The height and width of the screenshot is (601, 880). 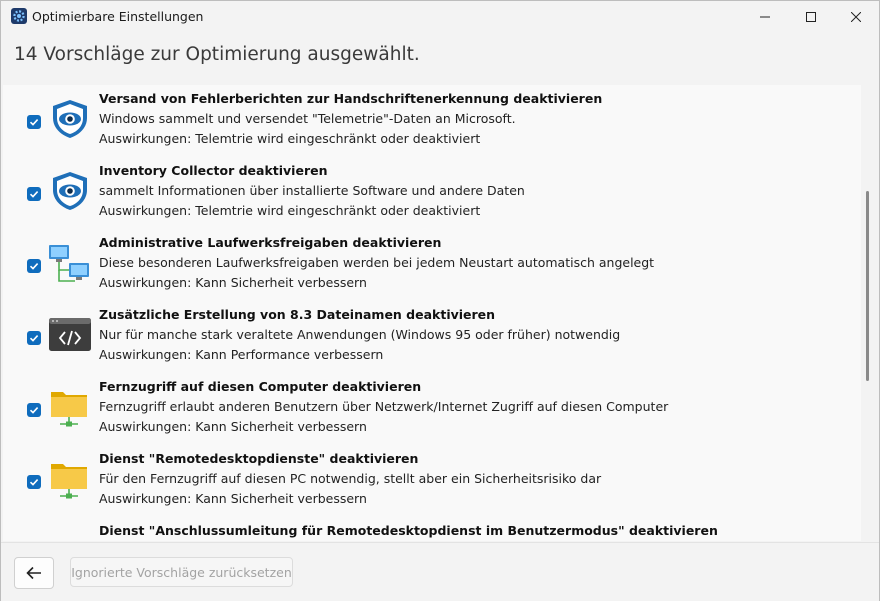 I want to click on window-title: Optimierbare Einstellungen, so click(x=118, y=16).